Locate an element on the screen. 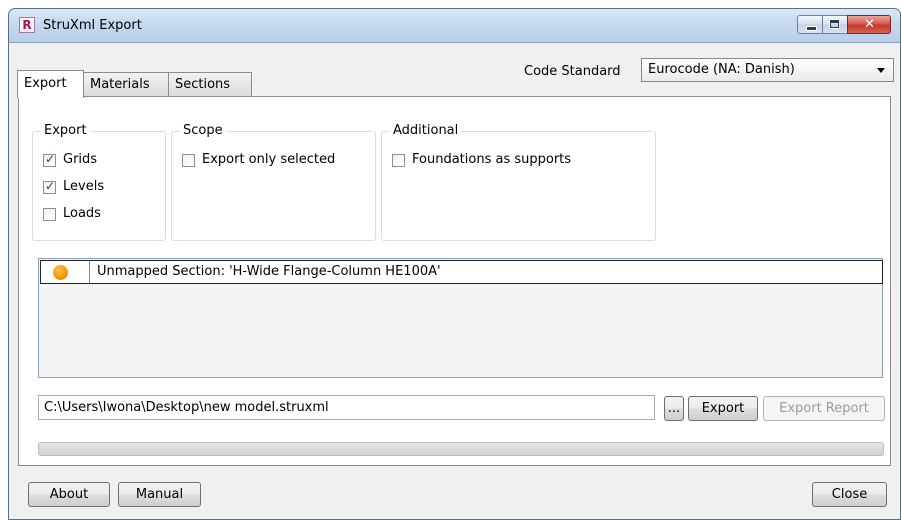 The image size is (902, 520). code-standard-label: Code Standard is located at coordinates (572, 71).